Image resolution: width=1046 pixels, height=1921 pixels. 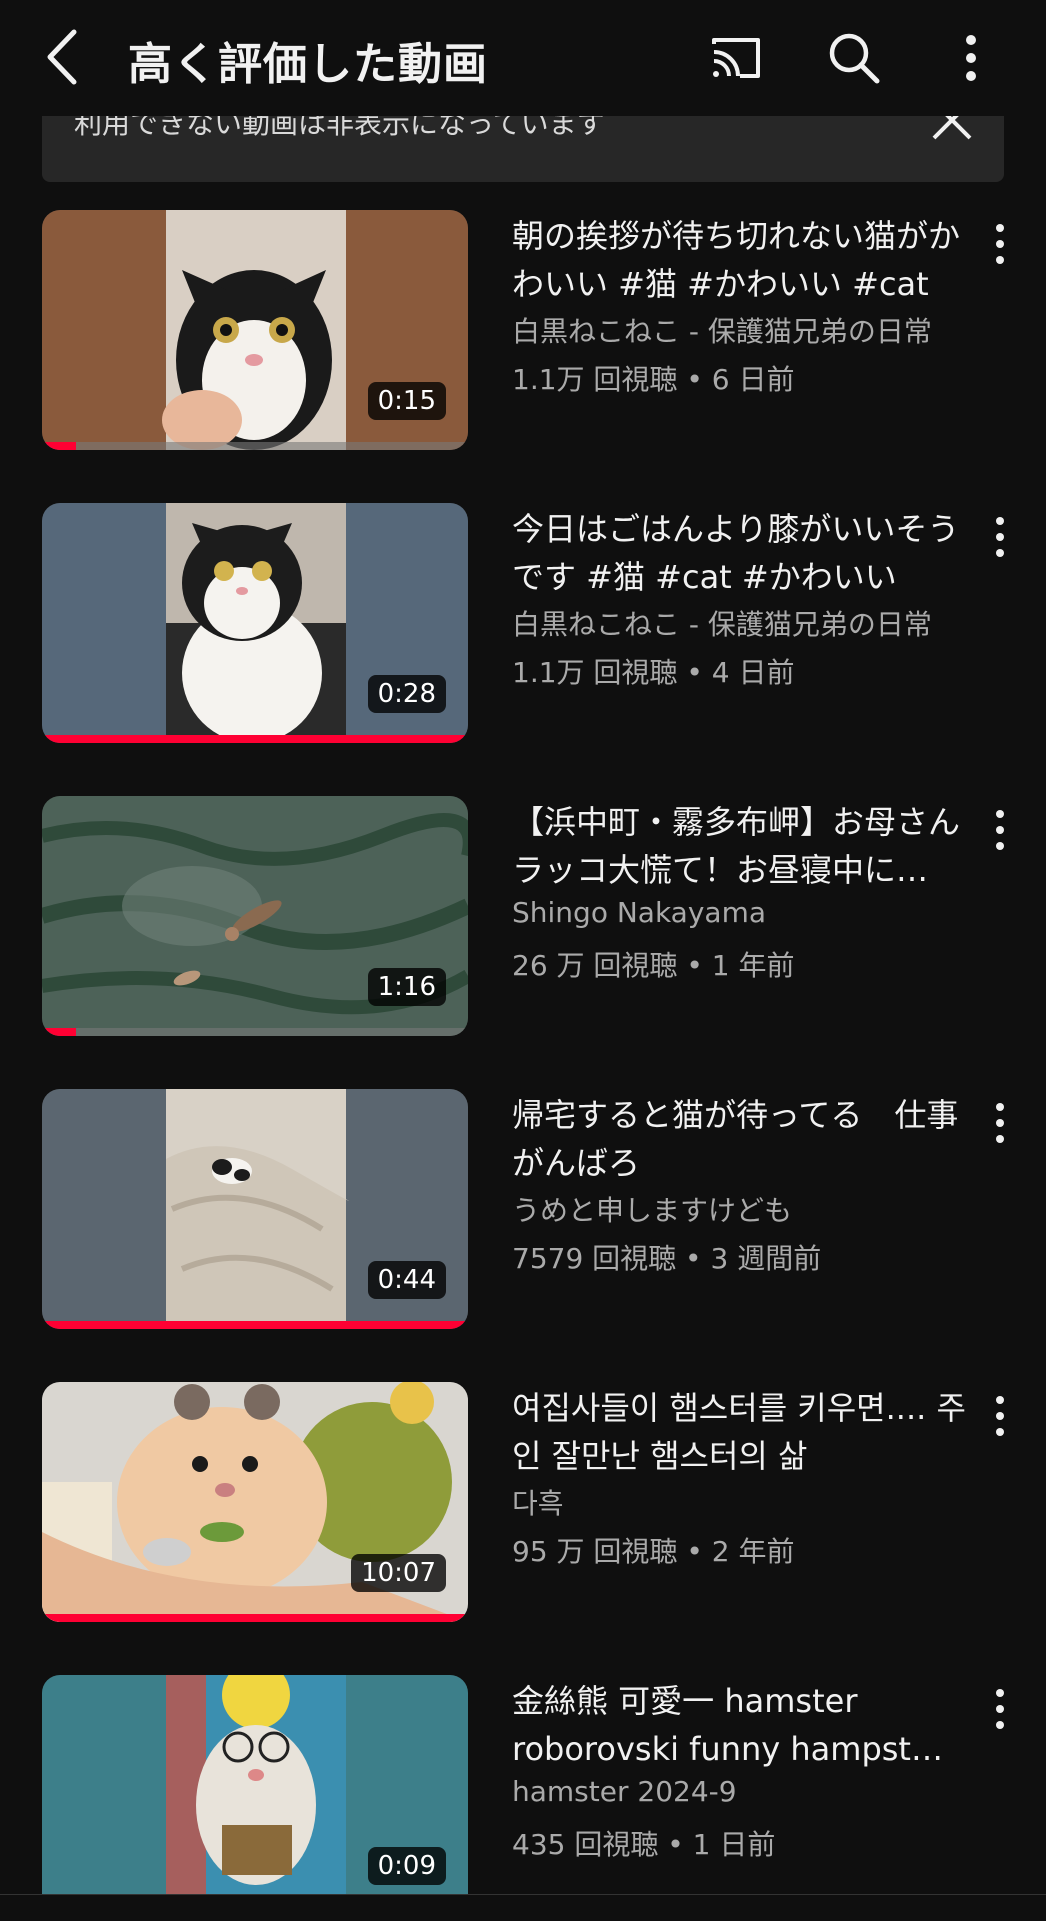 I want to click on video-meta: 7579 回視聴 • 3 週間前, so click(x=667, y=1258).